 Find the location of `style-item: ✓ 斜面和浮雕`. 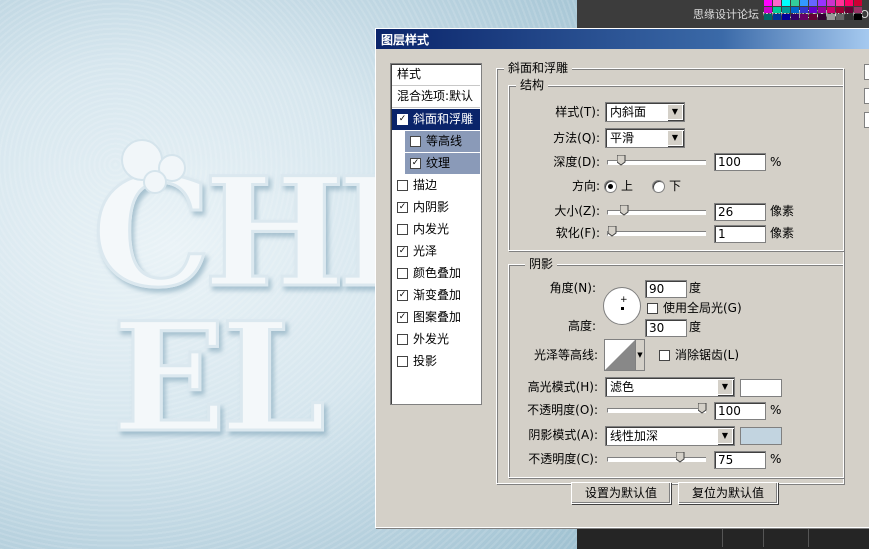

style-item: ✓ 斜面和浮雕 is located at coordinates (436, 119).